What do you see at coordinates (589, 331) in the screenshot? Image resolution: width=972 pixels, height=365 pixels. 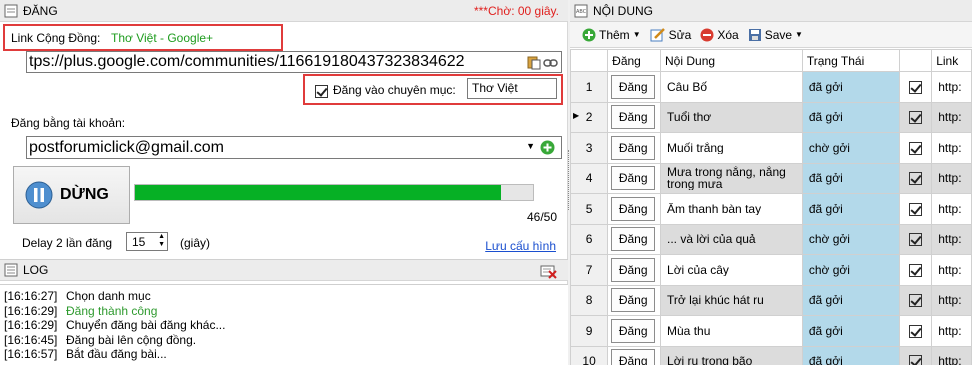 I see `row-number: 9` at bounding box center [589, 331].